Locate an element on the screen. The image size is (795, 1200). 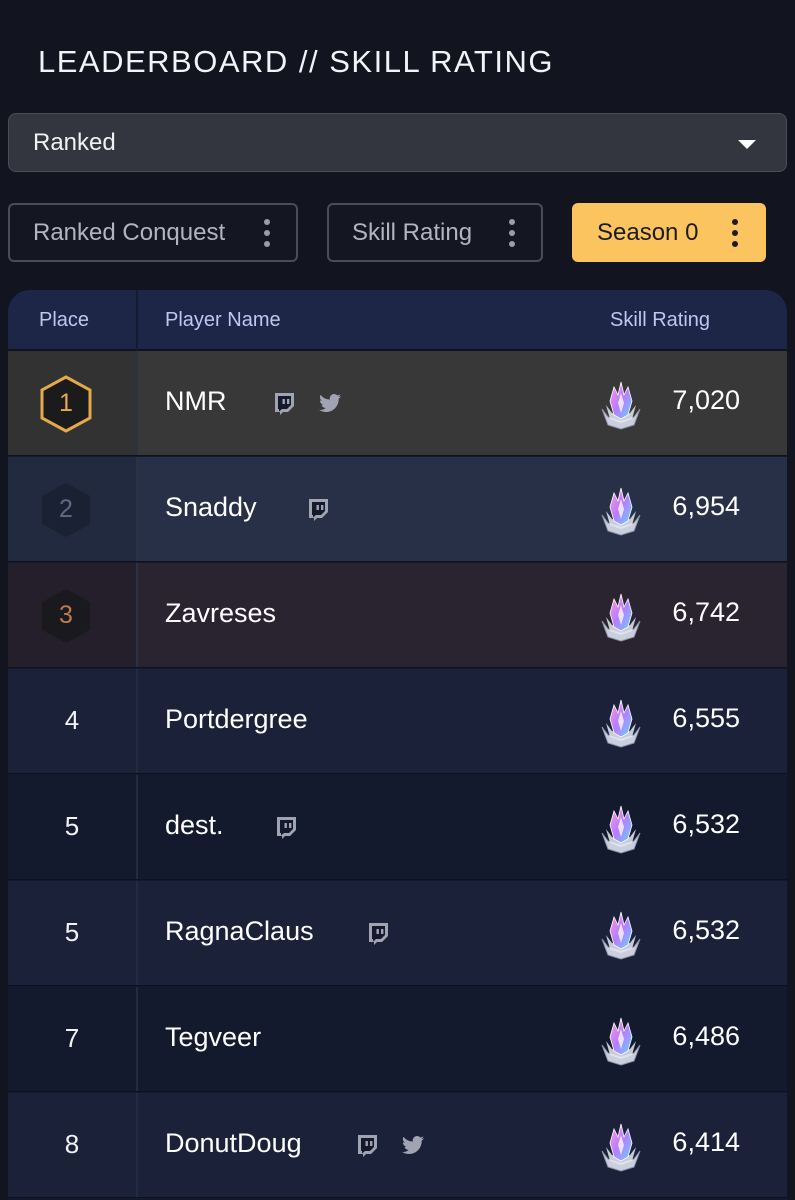
table-row: 7 Tegveer 6,486 is located at coordinates (397, 1039).